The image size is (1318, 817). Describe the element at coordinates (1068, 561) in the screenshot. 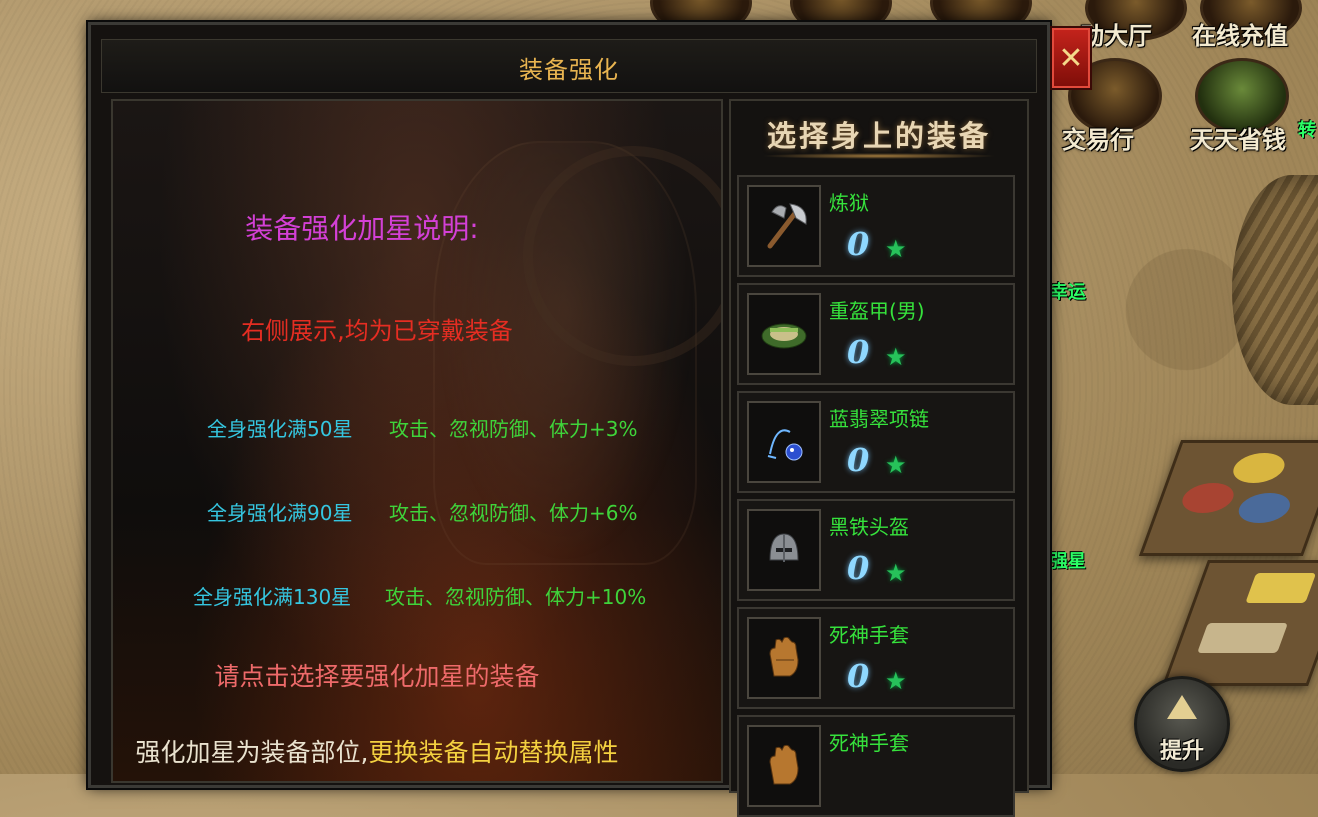

I see `side-text-star: 强星` at that location.